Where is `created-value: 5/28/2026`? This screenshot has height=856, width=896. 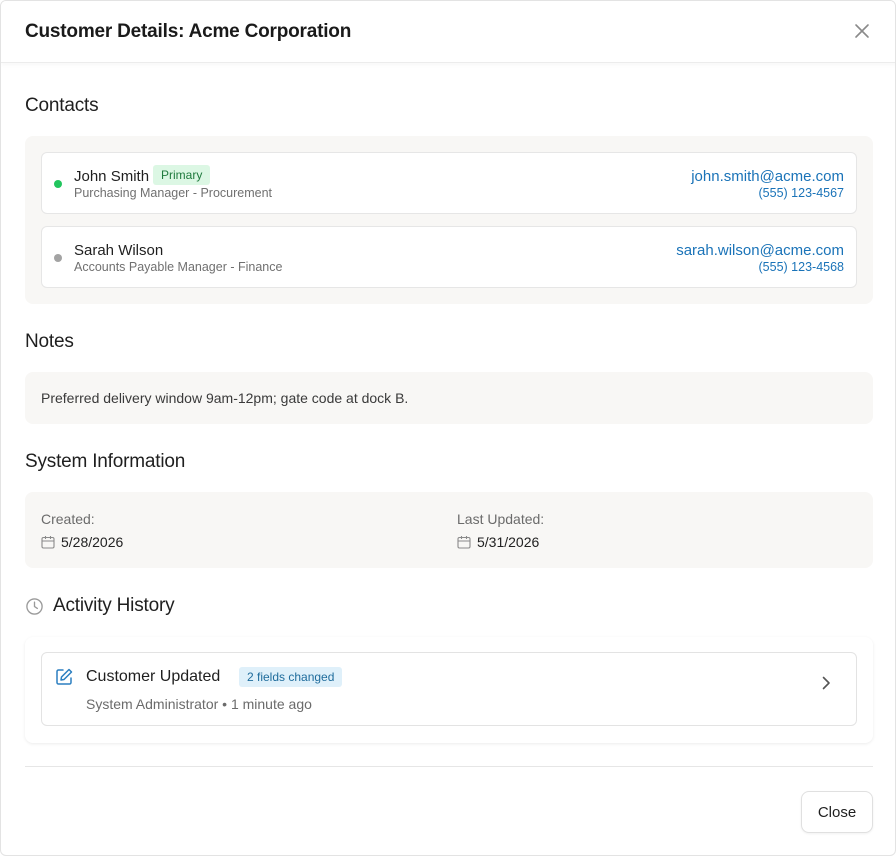 created-value: 5/28/2026 is located at coordinates (82, 542).